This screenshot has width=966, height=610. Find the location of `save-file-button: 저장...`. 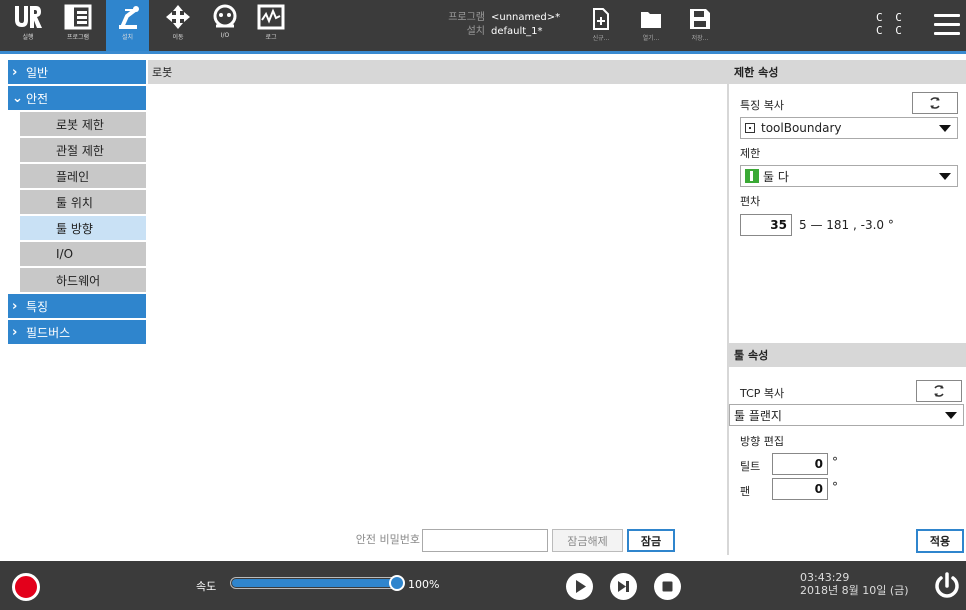

save-file-button: 저장... is located at coordinates (700, 25).